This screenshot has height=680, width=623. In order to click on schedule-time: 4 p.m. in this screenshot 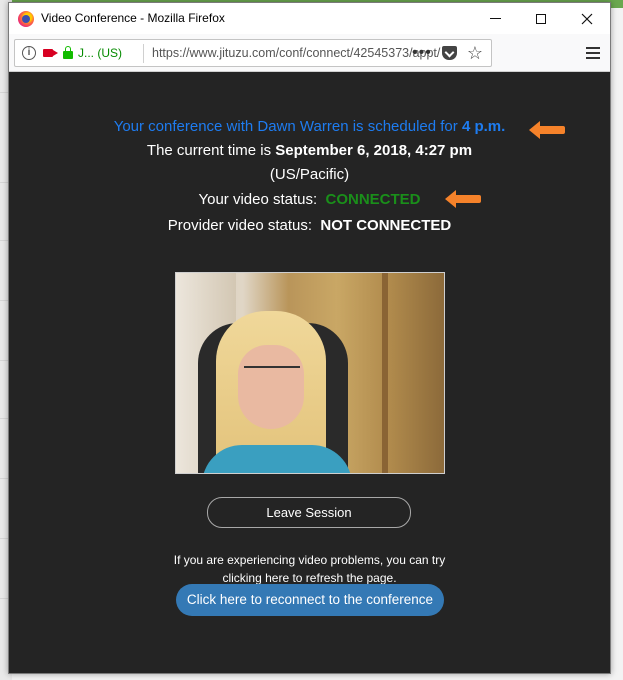, I will do `click(483, 126)`.